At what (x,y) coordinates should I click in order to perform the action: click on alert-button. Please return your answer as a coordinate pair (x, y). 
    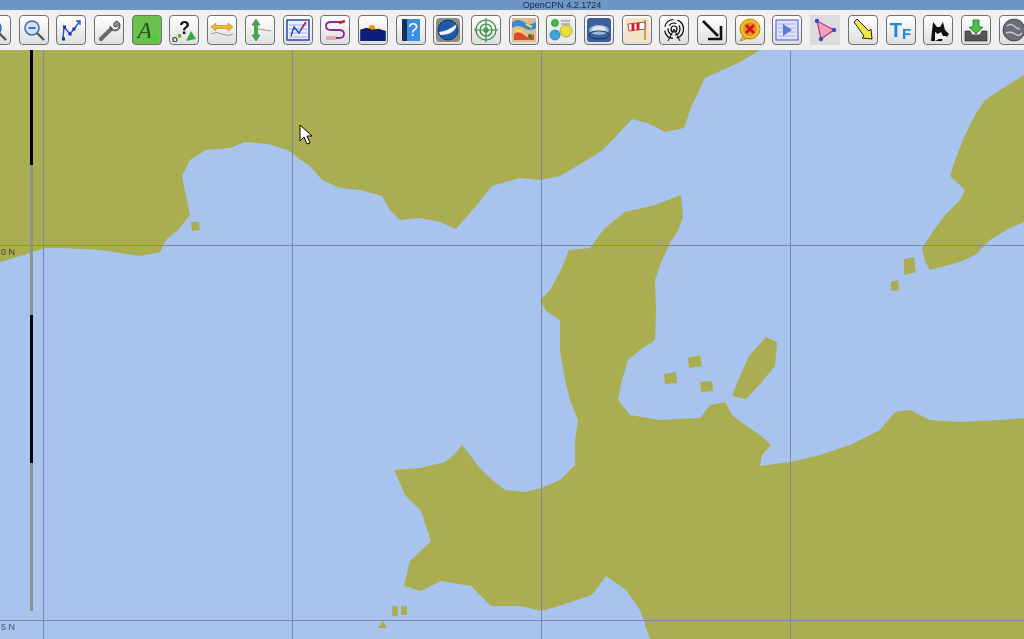
    Looking at the image, I should click on (749, 30).